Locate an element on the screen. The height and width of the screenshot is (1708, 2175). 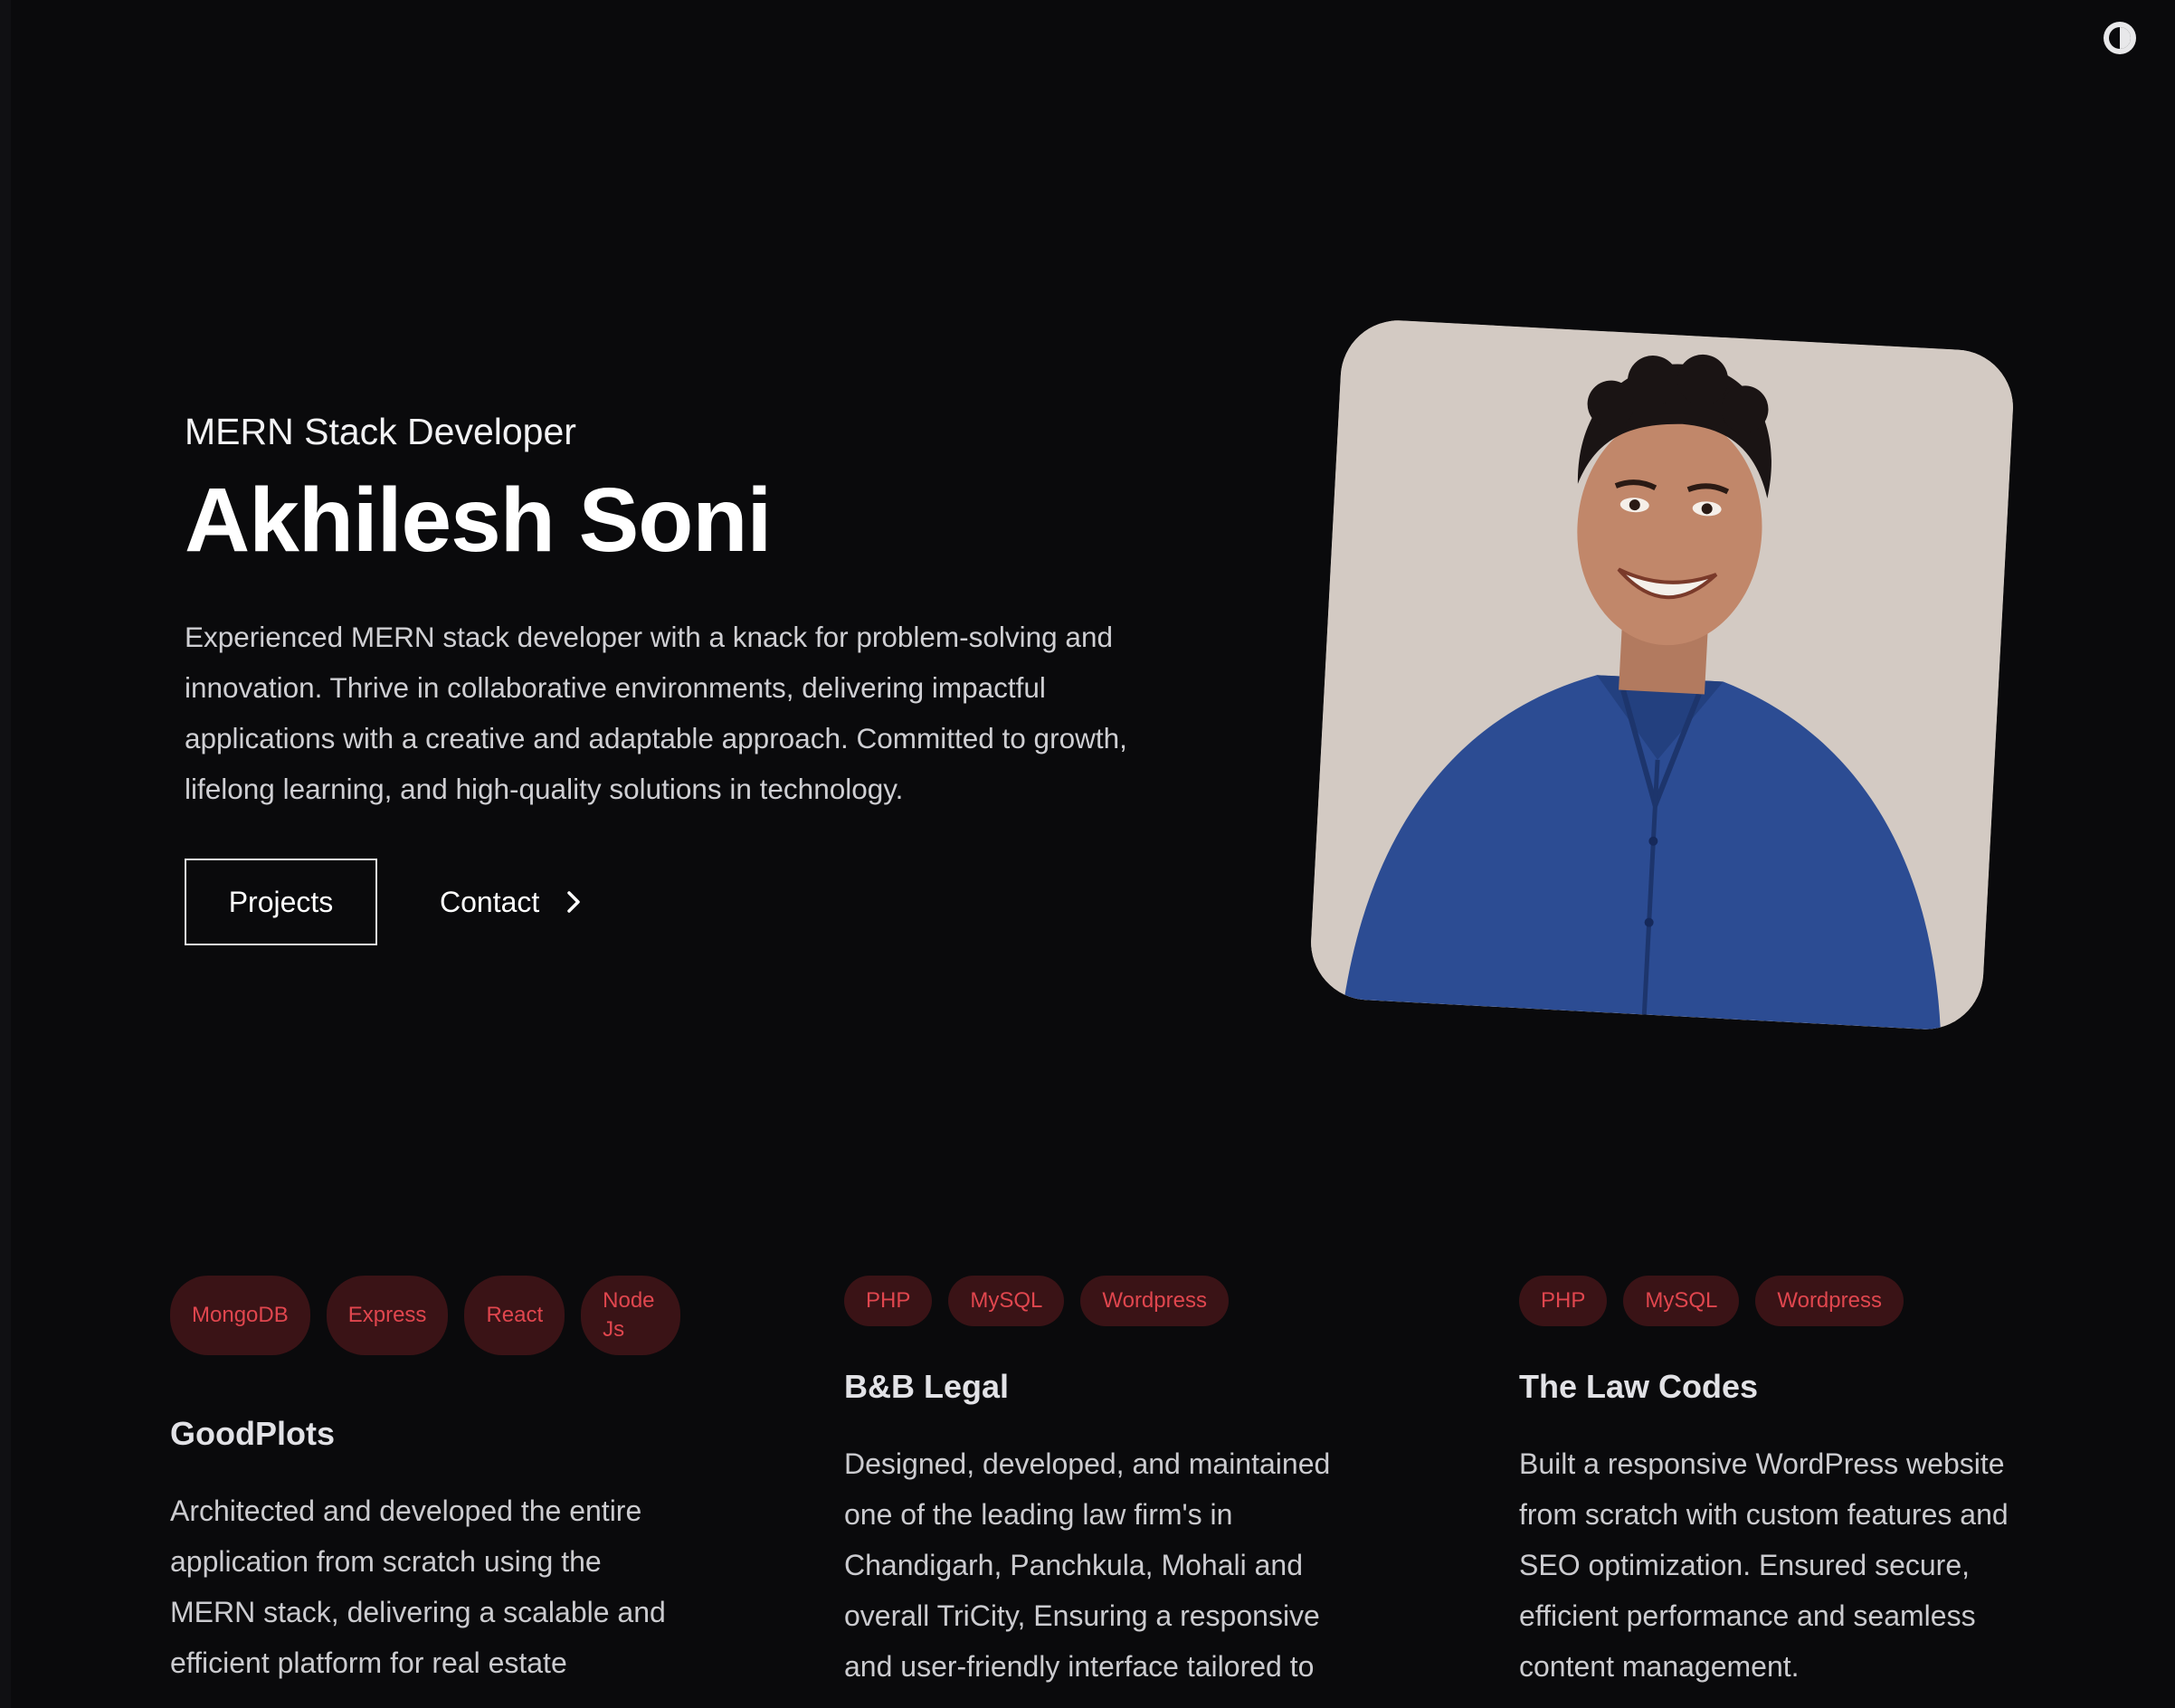
theme-toggle-button is located at coordinates (2120, 38).